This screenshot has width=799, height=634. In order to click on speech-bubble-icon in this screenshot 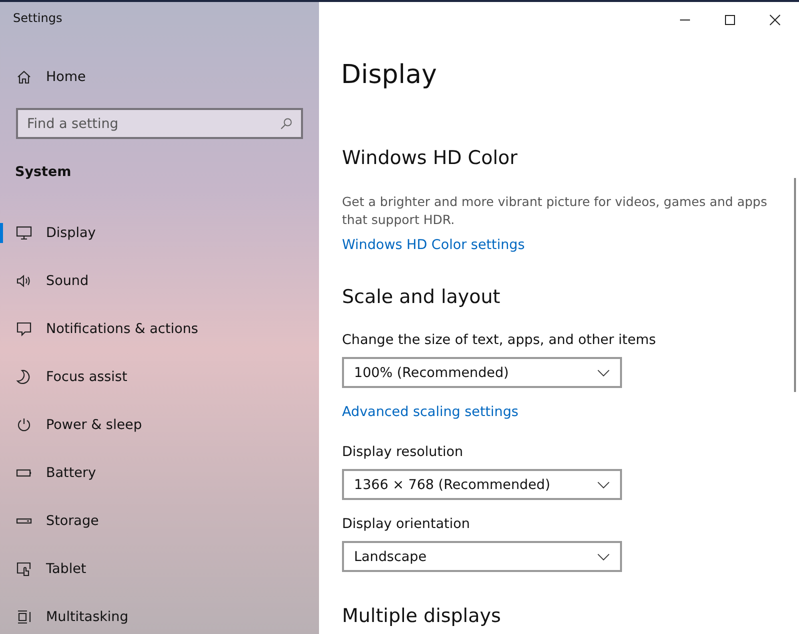, I will do `click(24, 329)`.